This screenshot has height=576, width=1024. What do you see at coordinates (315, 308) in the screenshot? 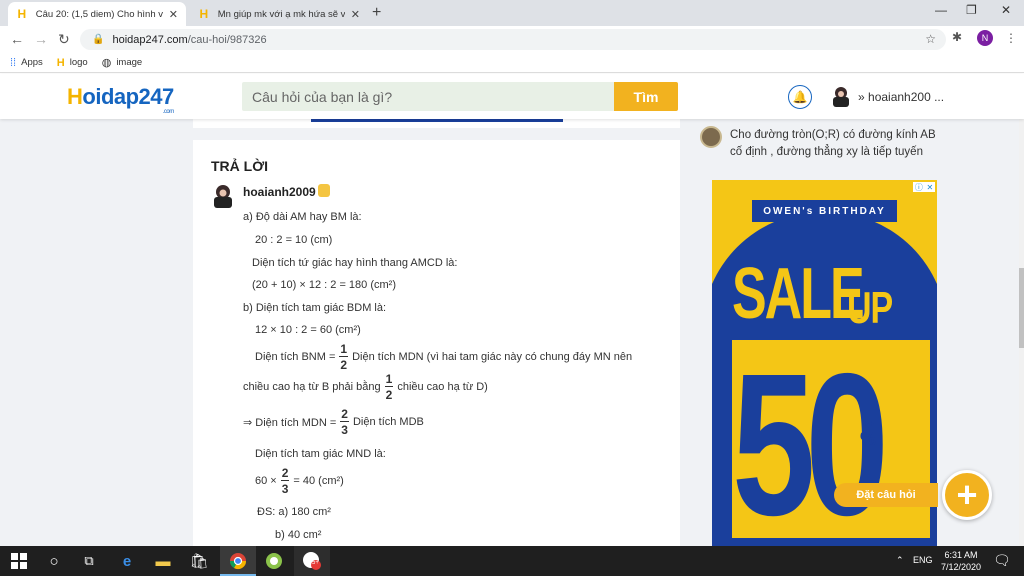
I see `answer-line: b) Diện tích tam giác BDM là:` at bounding box center [315, 308].